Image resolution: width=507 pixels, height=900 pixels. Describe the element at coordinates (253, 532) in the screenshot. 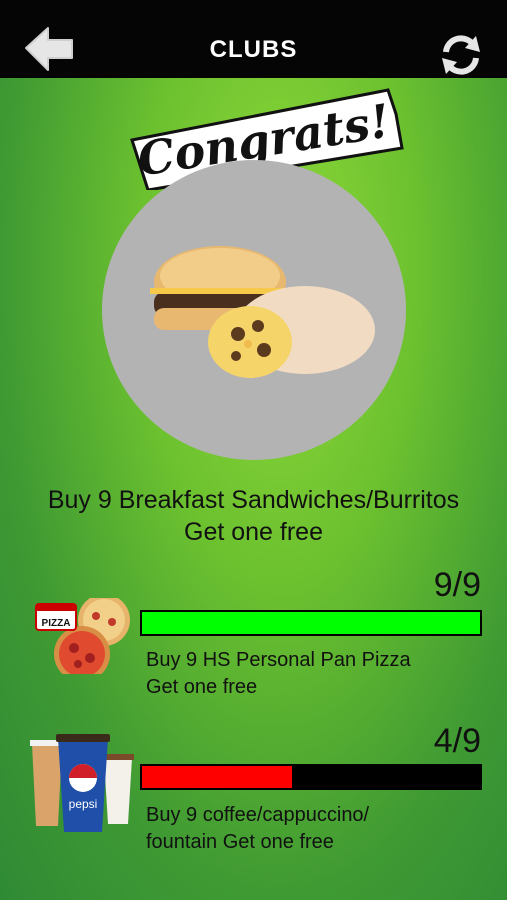

I see `hero-description-line2: Get one free` at that location.